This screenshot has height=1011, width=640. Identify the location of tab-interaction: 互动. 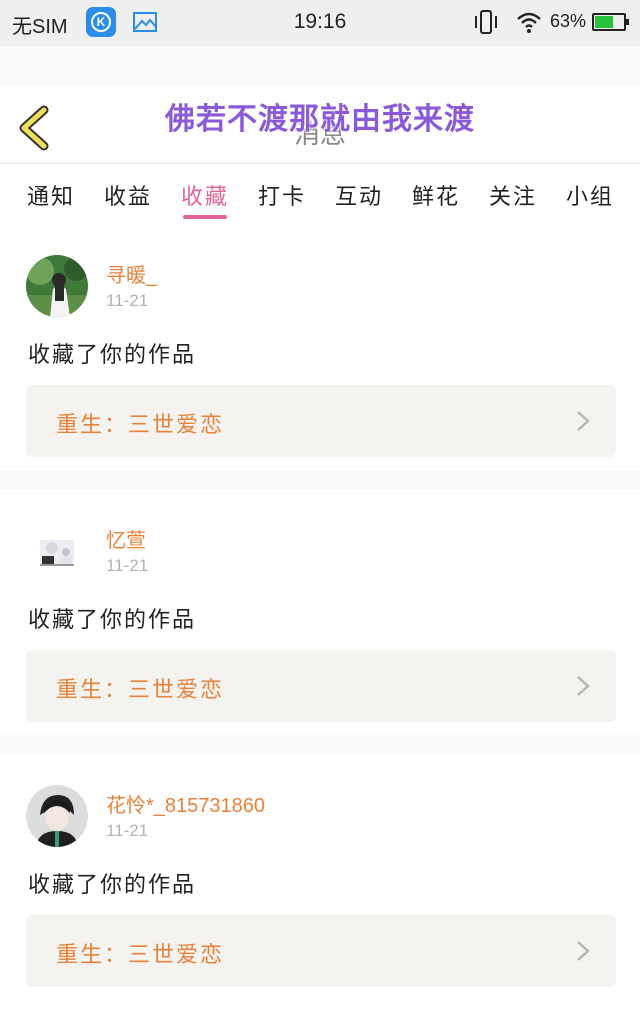
(359, 195).